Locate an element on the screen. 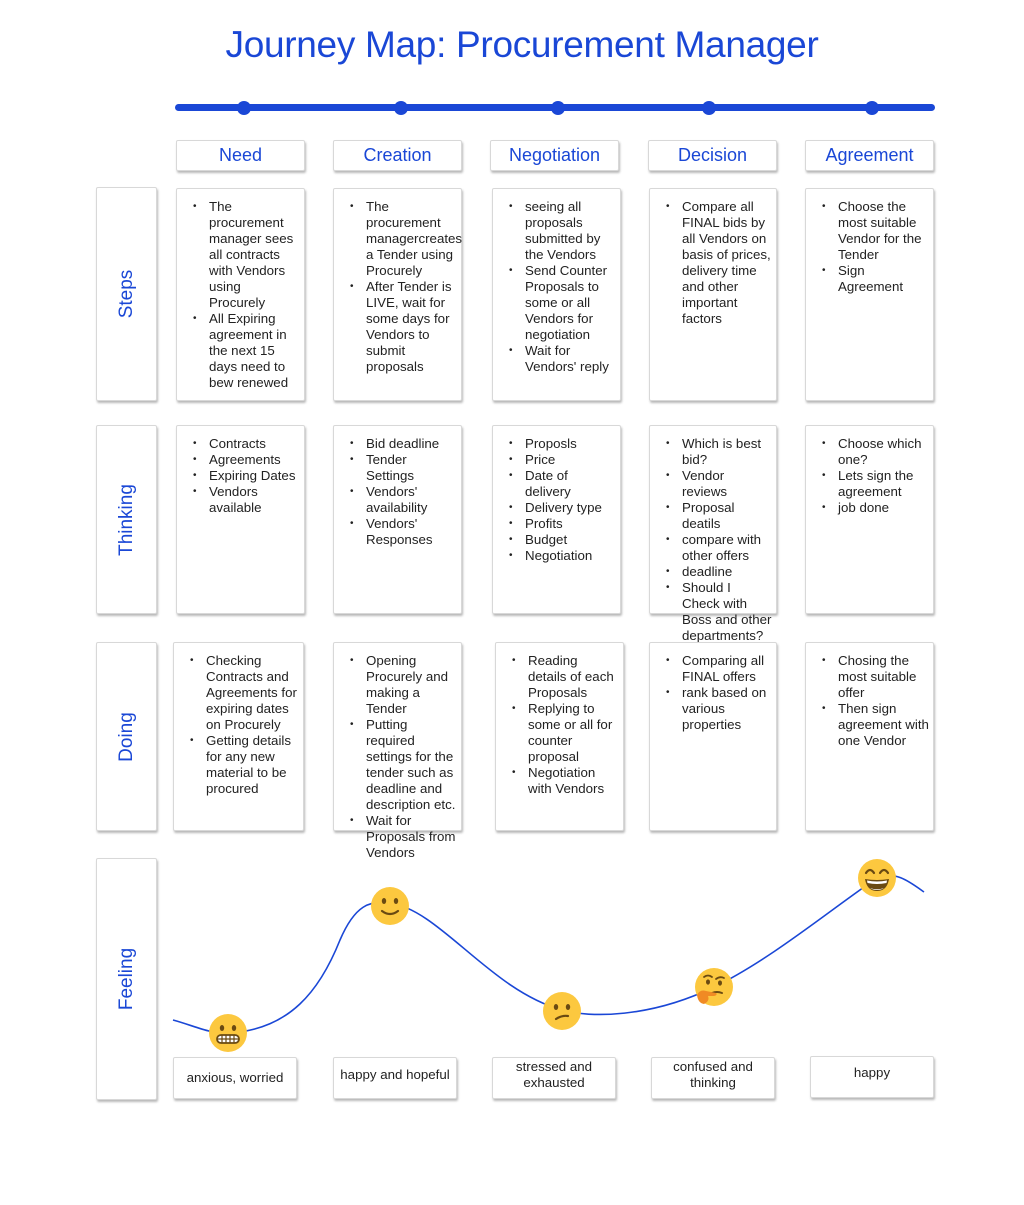  feeling-label: happy is located at coordinates (872, 1077).